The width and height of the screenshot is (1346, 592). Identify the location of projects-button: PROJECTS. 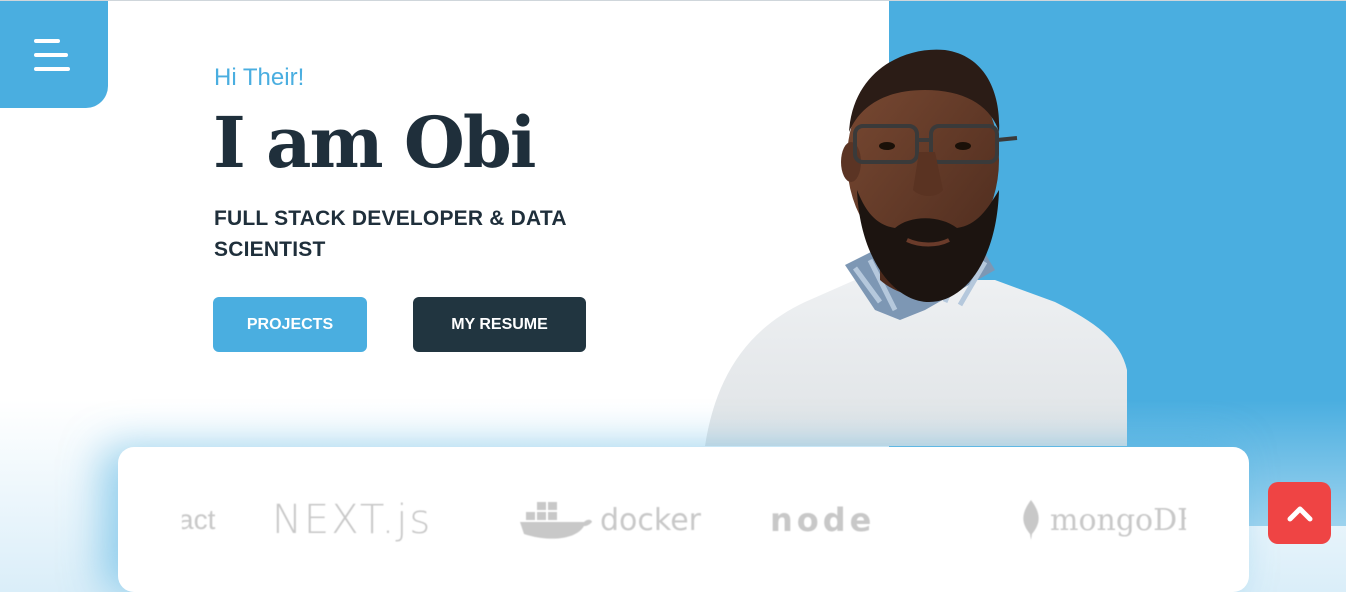
(290, 324).